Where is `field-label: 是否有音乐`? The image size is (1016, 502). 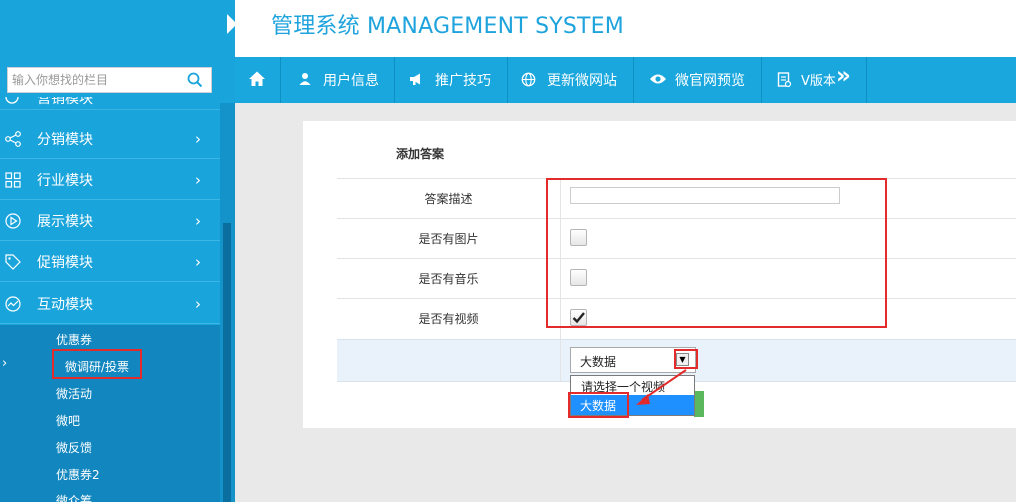
field-label: 是否有音乐 is located at coordinates (448, 279).